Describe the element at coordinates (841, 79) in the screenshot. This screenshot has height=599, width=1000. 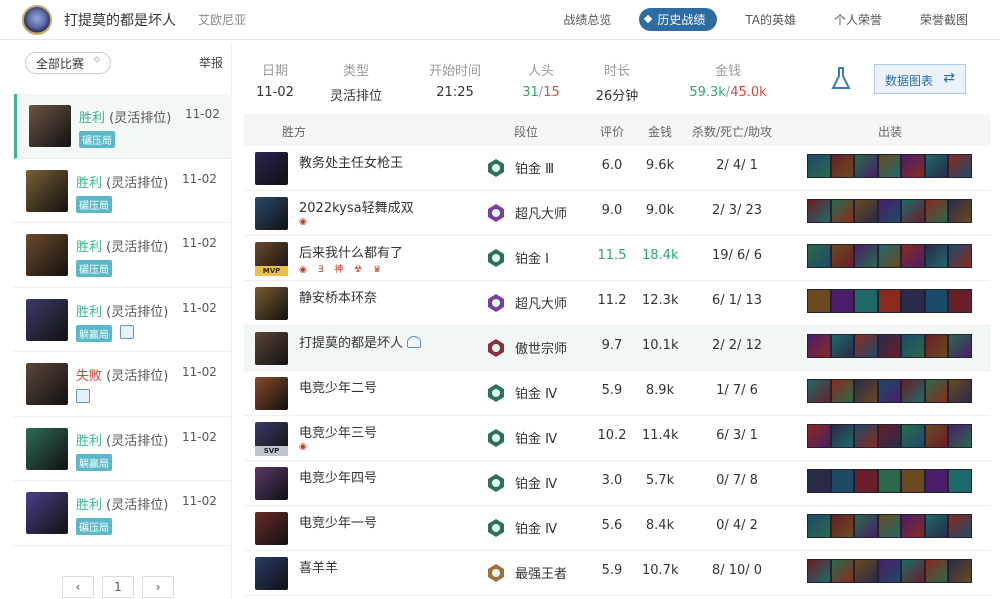
I see `flask-icon` at that location.